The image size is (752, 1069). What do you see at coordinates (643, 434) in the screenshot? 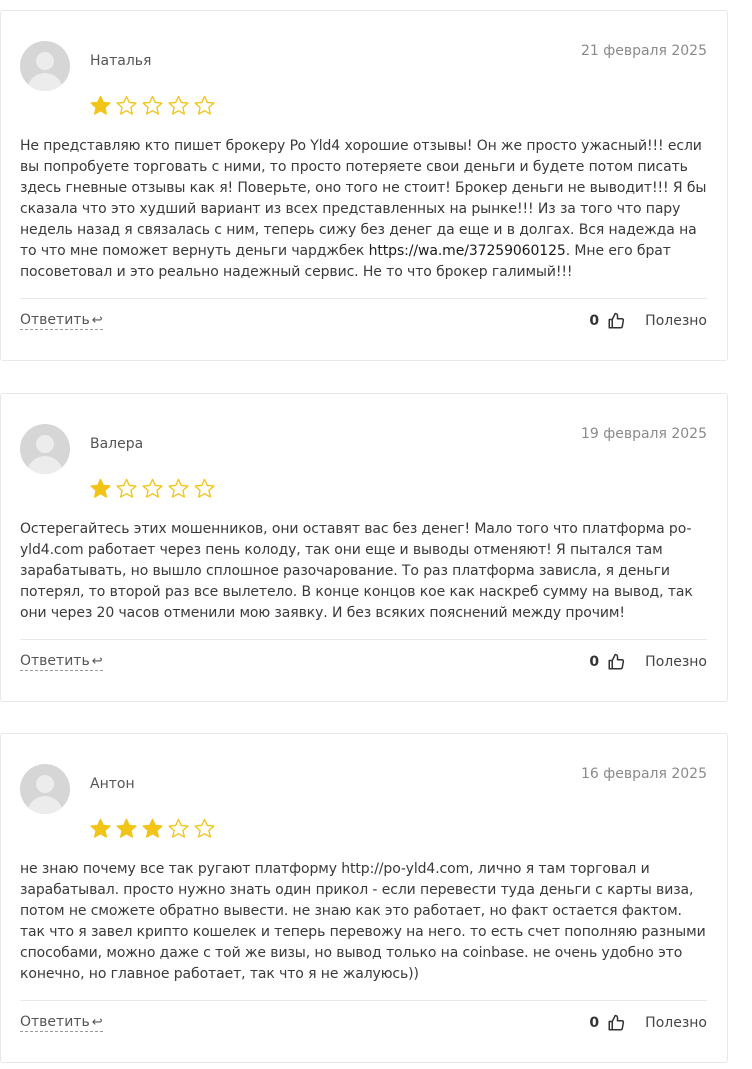
I see `review-date: 19 февраля 2025` at bounding box center [643, 434].